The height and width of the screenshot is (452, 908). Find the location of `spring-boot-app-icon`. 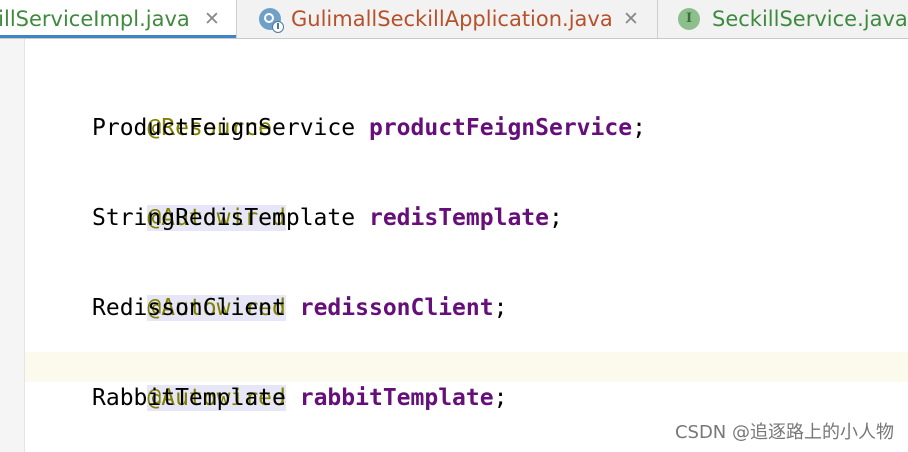

spring-boot-app-icon is located at coordinates (271, 20).